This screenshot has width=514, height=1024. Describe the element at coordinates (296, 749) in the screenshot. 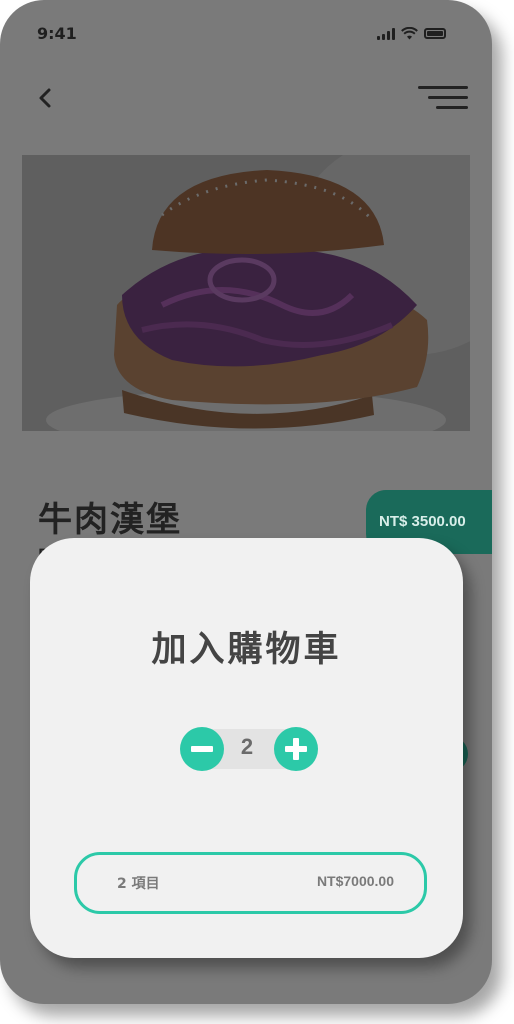

I see `increase-quantity-button` at that location.